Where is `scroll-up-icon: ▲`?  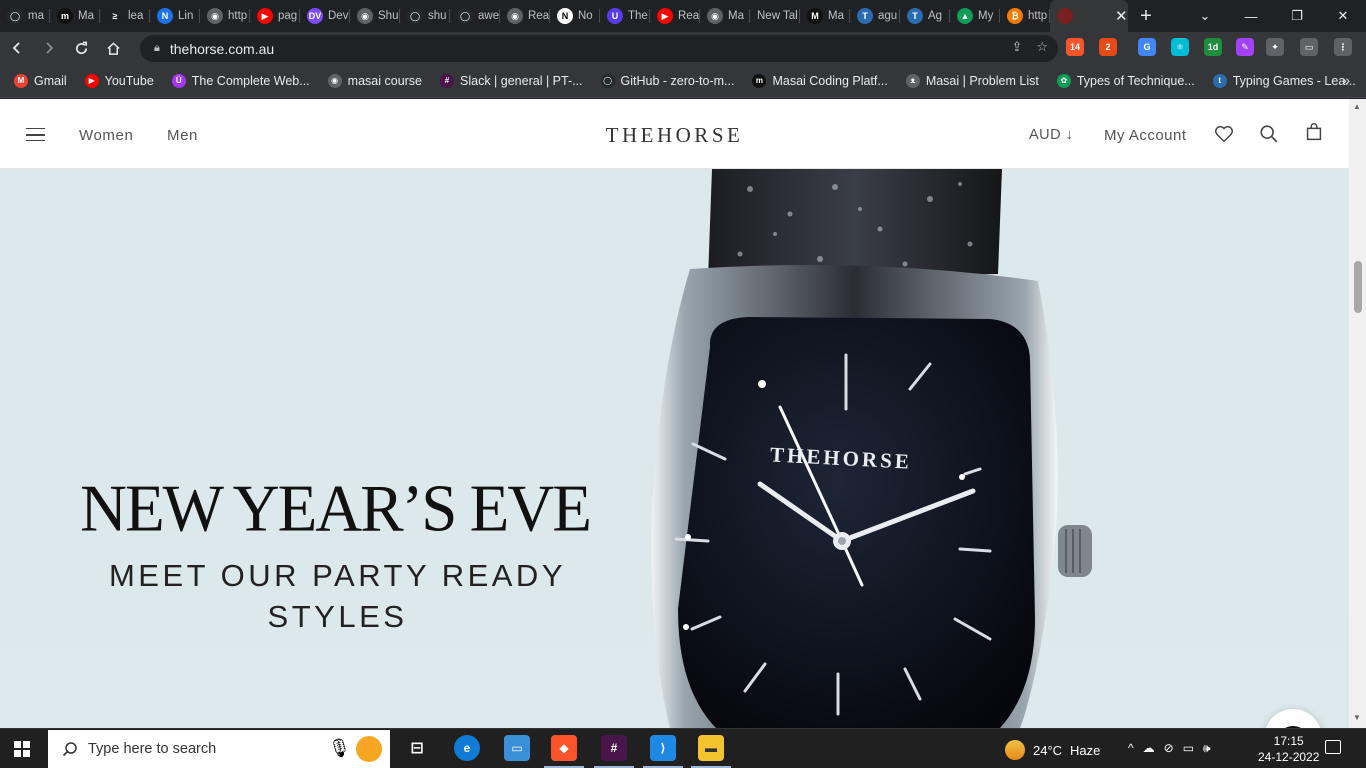 scroll-up-icon: ▲ is located at coordinates (1357, 106).